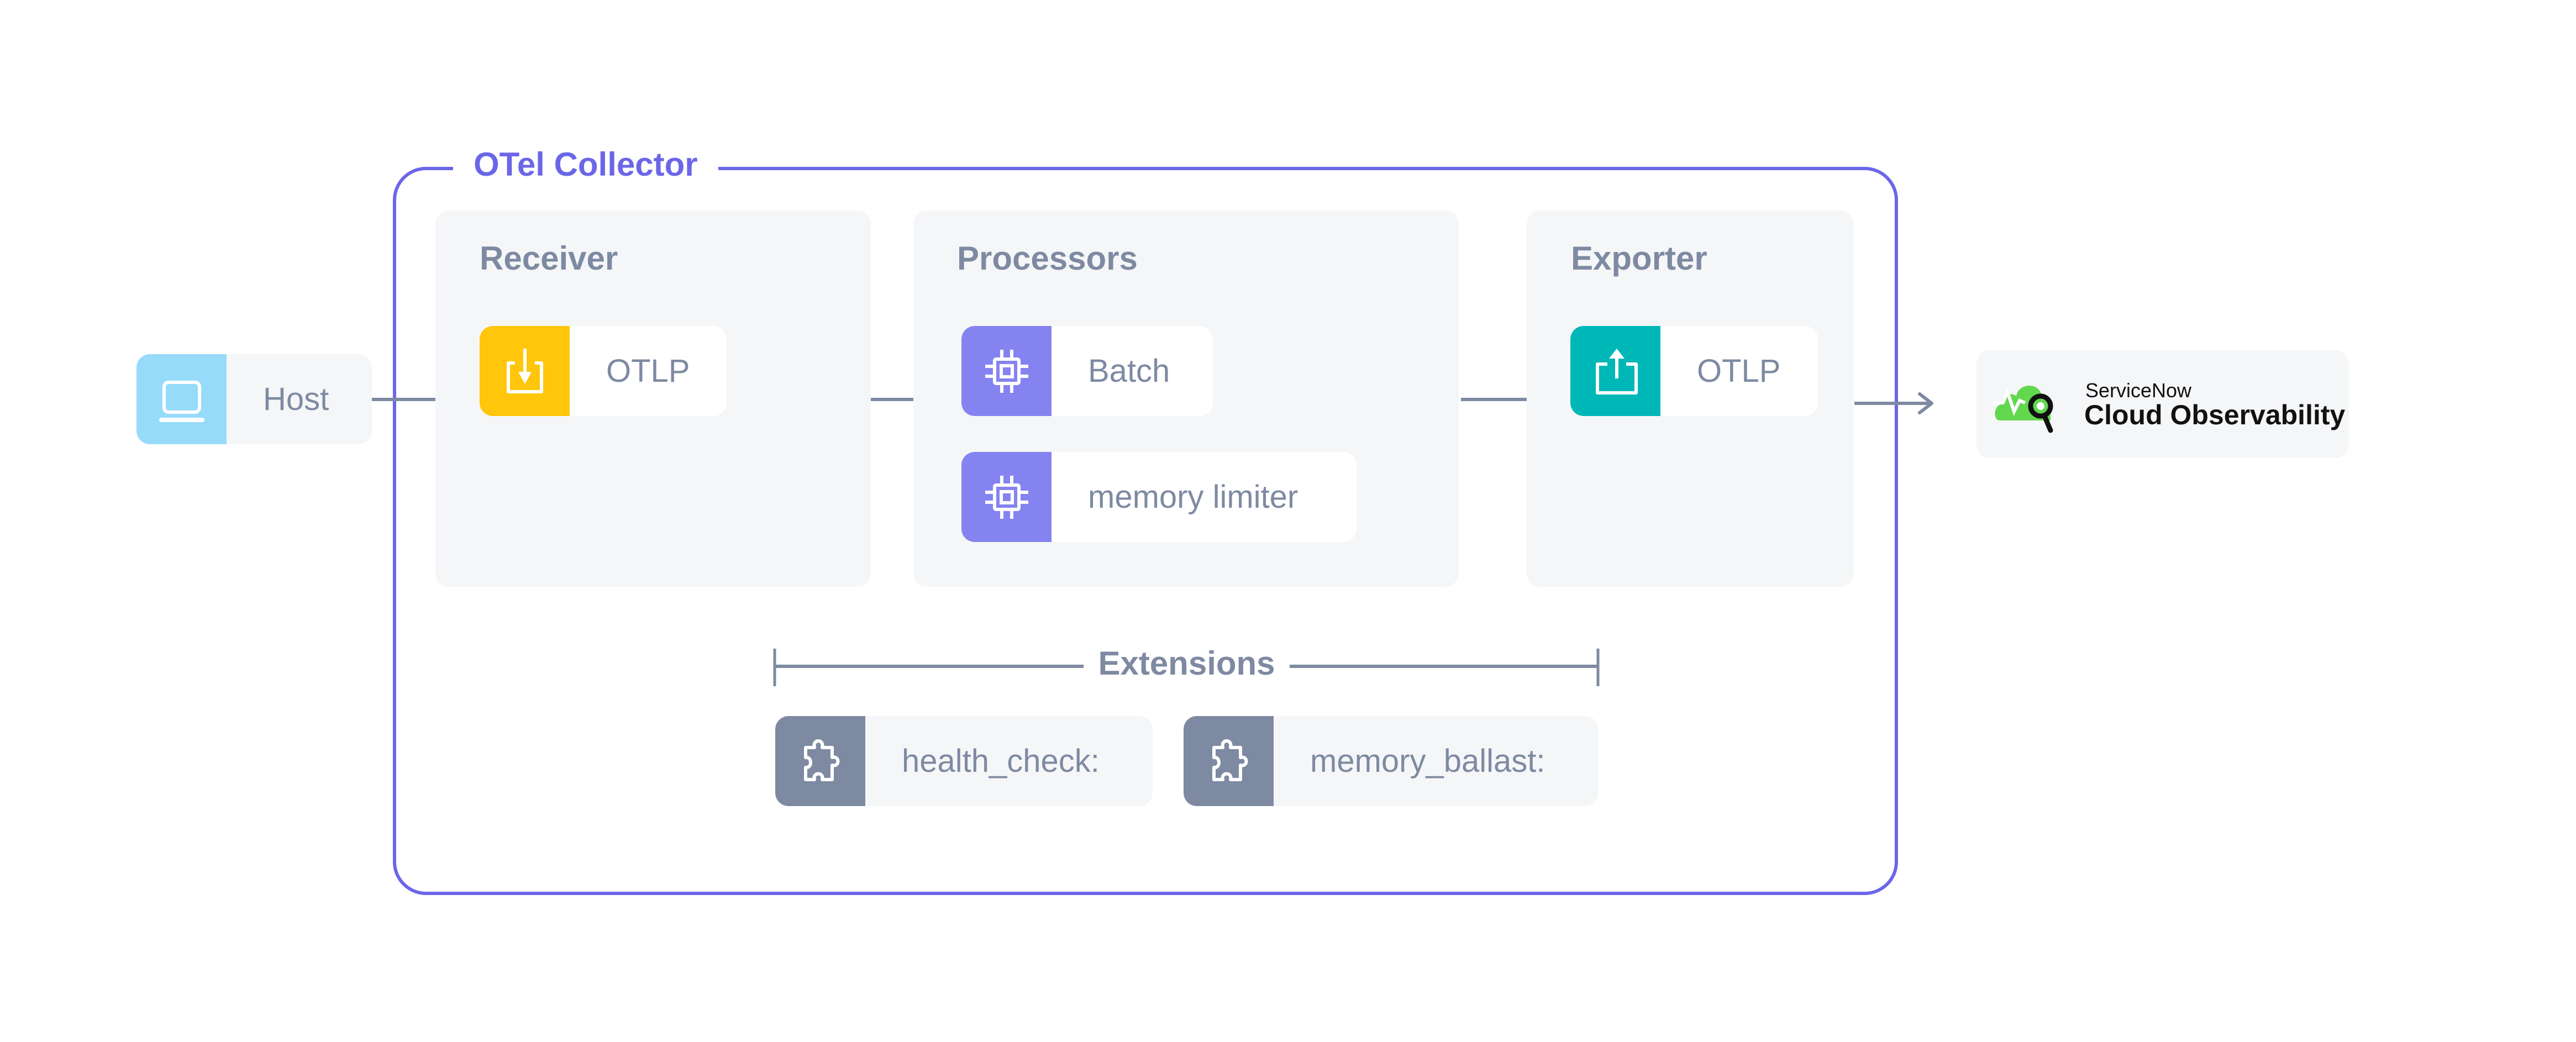  I want to click on download-icon, so click(525, 371).